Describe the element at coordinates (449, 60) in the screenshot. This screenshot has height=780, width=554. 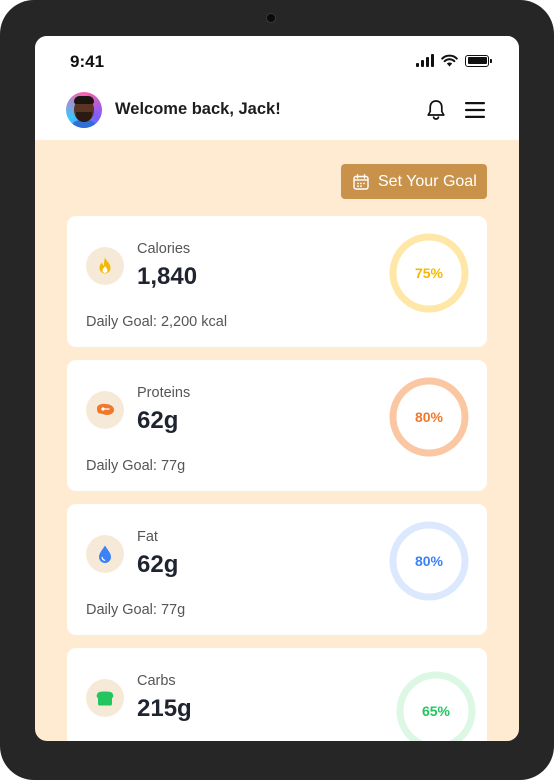
I see `wifi-icon` at that location.